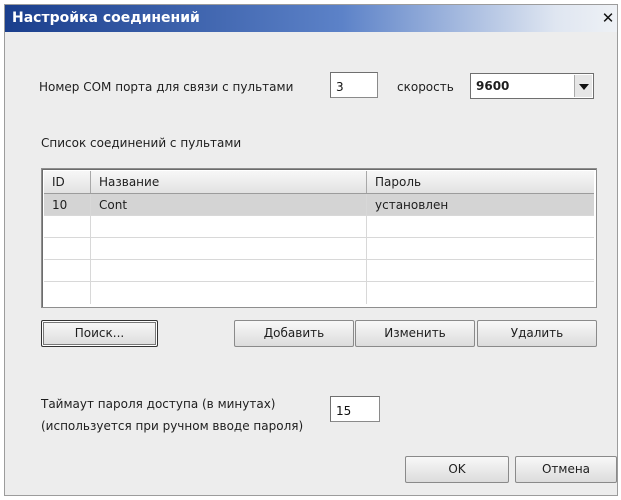  What do you see at coordinates (583, 86) in the screenshot?
I see `chevron-down-icon` at bounding box center [583, 86].